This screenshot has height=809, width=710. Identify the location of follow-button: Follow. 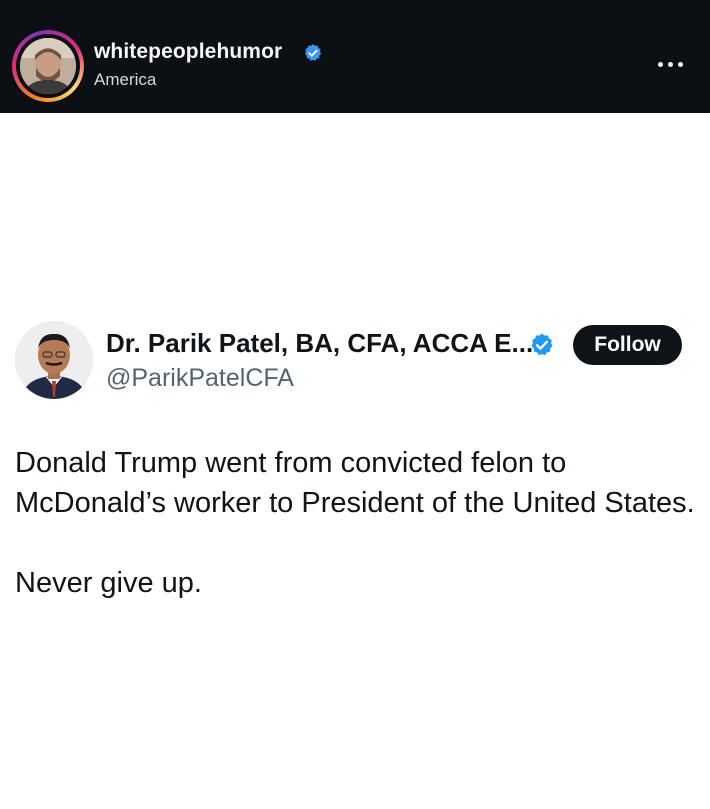
(627, 345).